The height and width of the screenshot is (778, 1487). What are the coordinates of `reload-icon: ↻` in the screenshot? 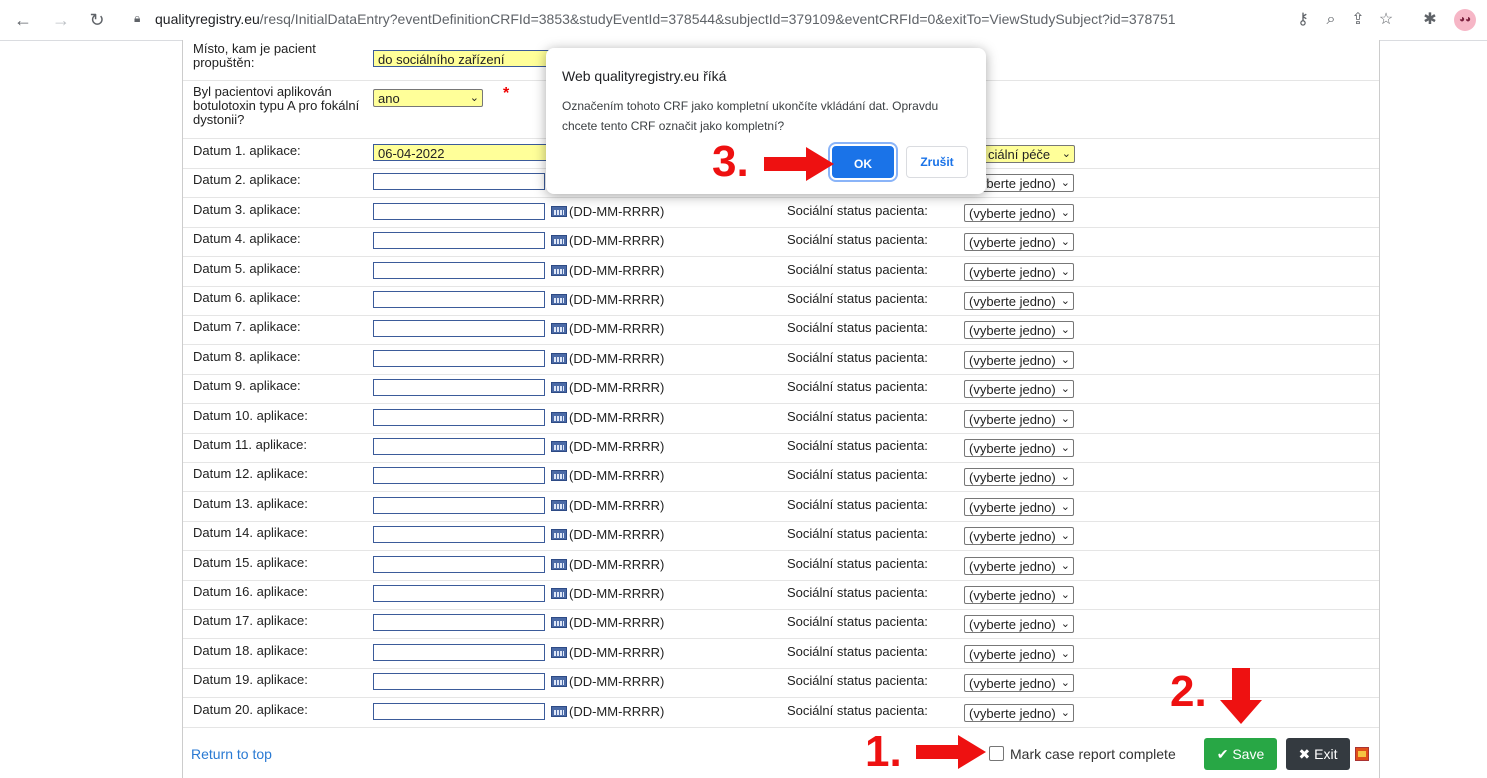 It's located at (97, 20).